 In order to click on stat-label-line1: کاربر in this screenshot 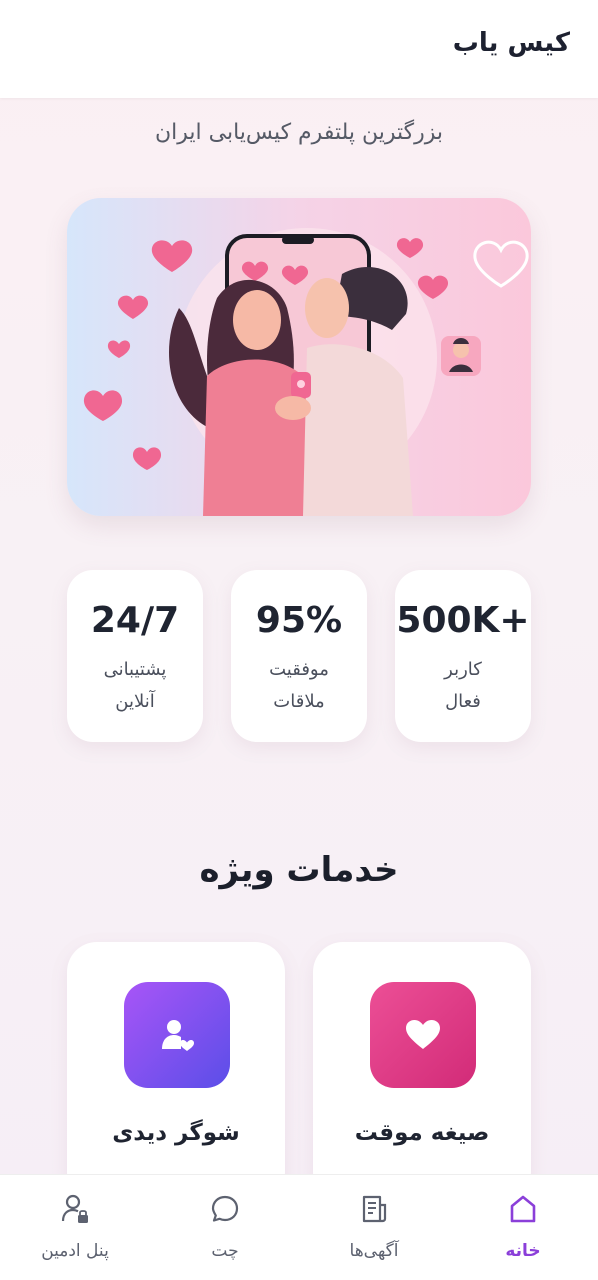, I will do `click(463, 669)`.